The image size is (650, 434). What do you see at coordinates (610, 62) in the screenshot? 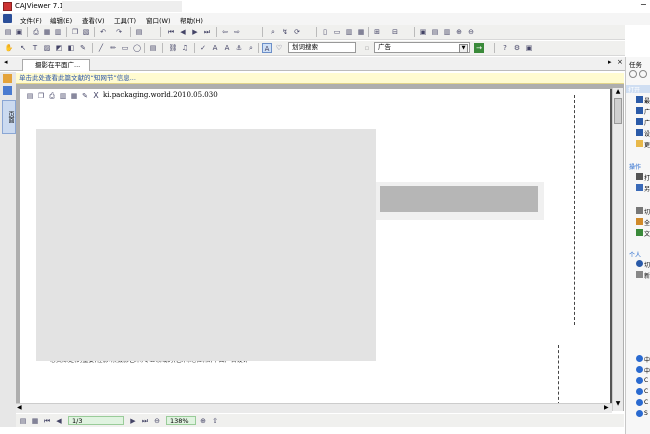
I see `tab-scroll-right-icon: ▸` at bounding box center [610, 62].